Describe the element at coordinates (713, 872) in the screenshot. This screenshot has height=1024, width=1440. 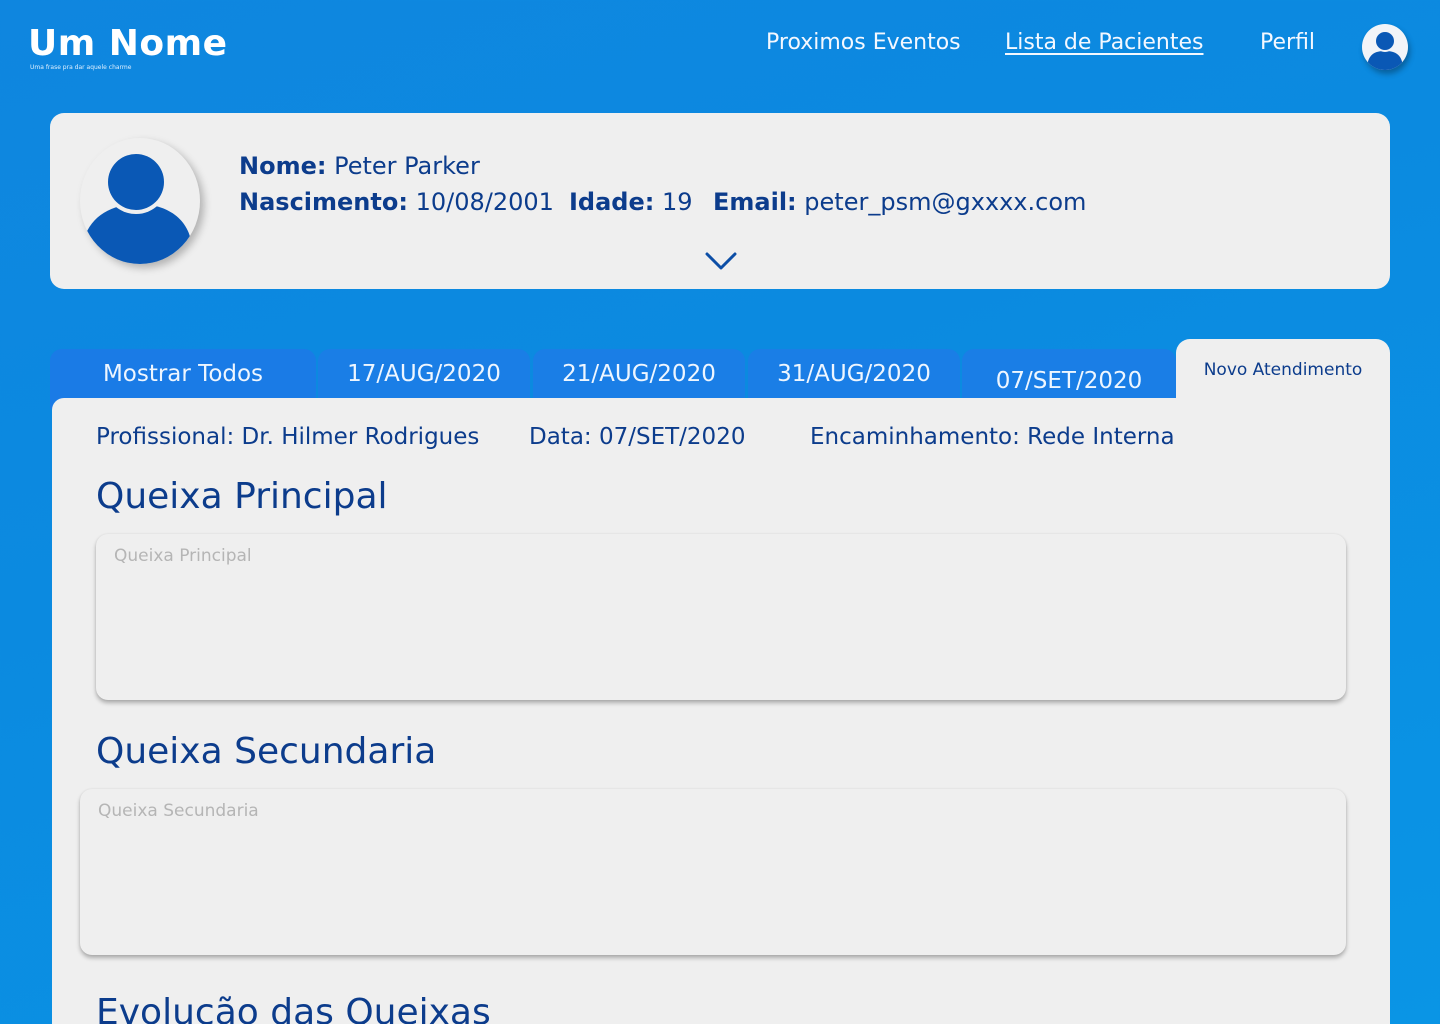
I see `queixa-secundaria-field` at that location.